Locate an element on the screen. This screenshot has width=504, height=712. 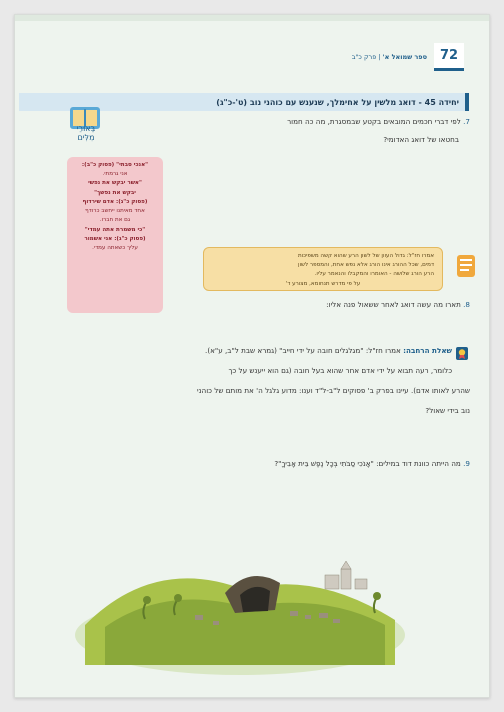
question-8: 8. תארו מה עשה דואג לאחר ששאול פנה אליו: is located at coordinates (398, 305).